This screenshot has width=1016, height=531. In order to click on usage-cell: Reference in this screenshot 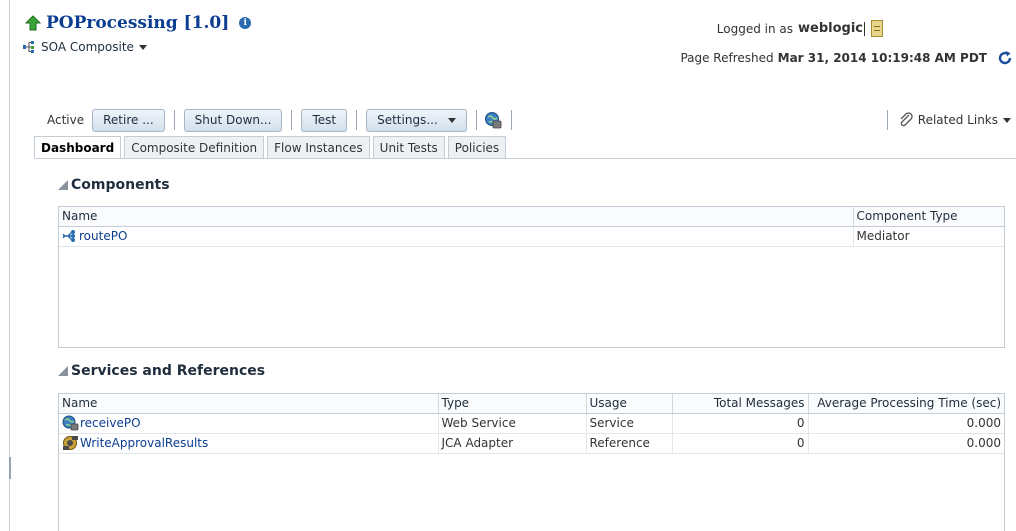, I will do `click(629, 443)`.